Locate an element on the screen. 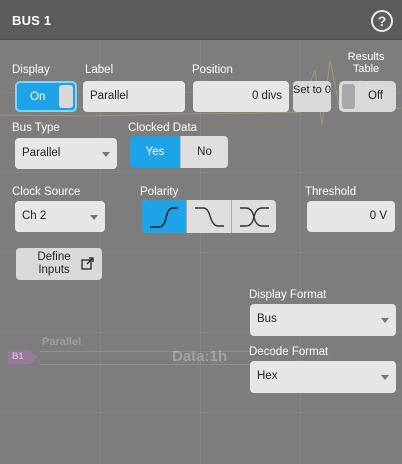  display-format-value: Bus is located at coordinates (267, 319).